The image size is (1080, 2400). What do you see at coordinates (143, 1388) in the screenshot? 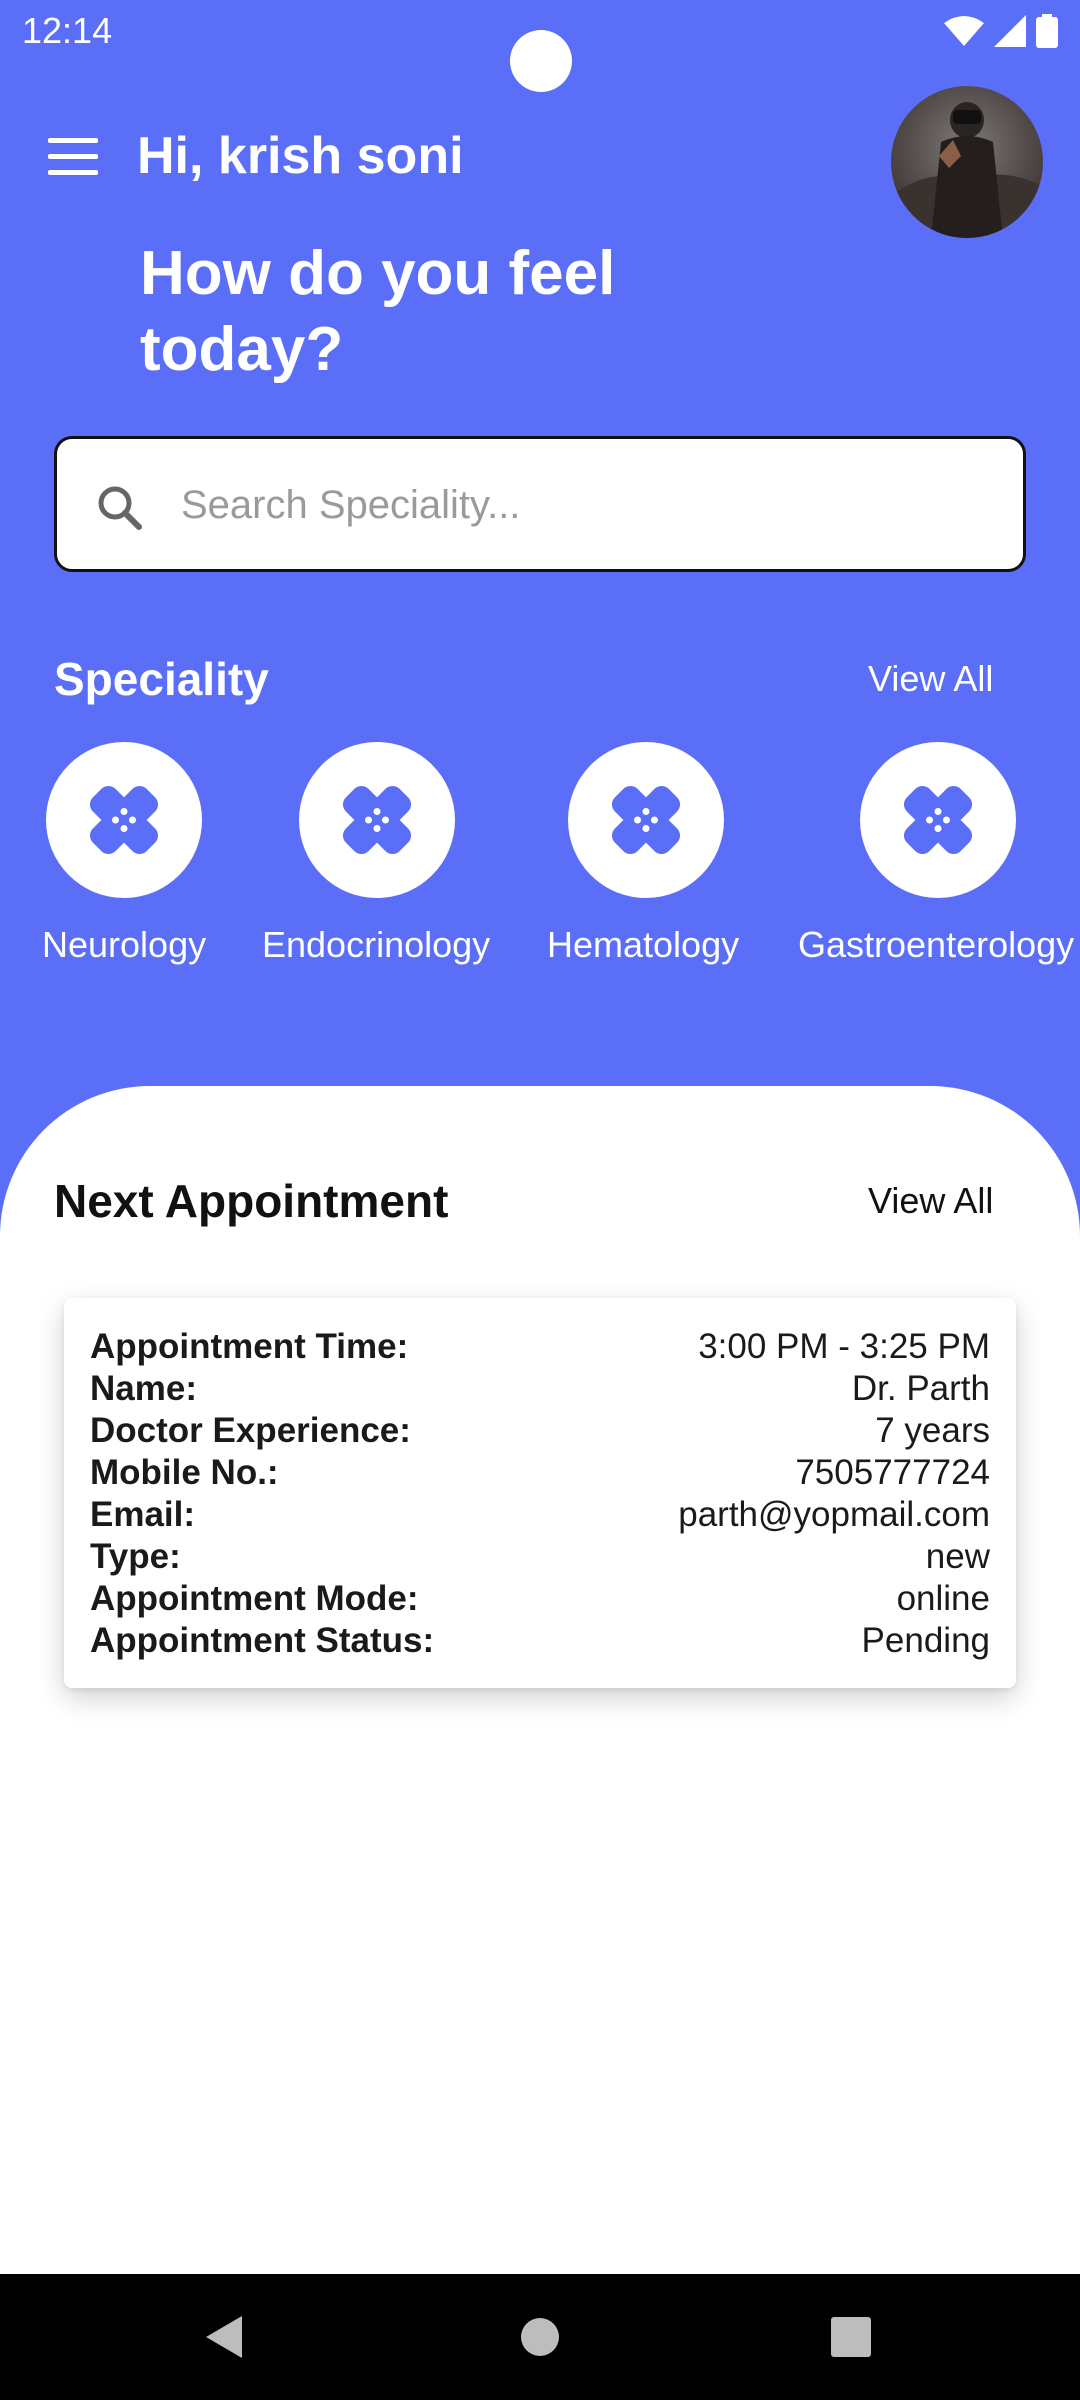
I see `row-label: Name:` at bounding box center [143, 1388].